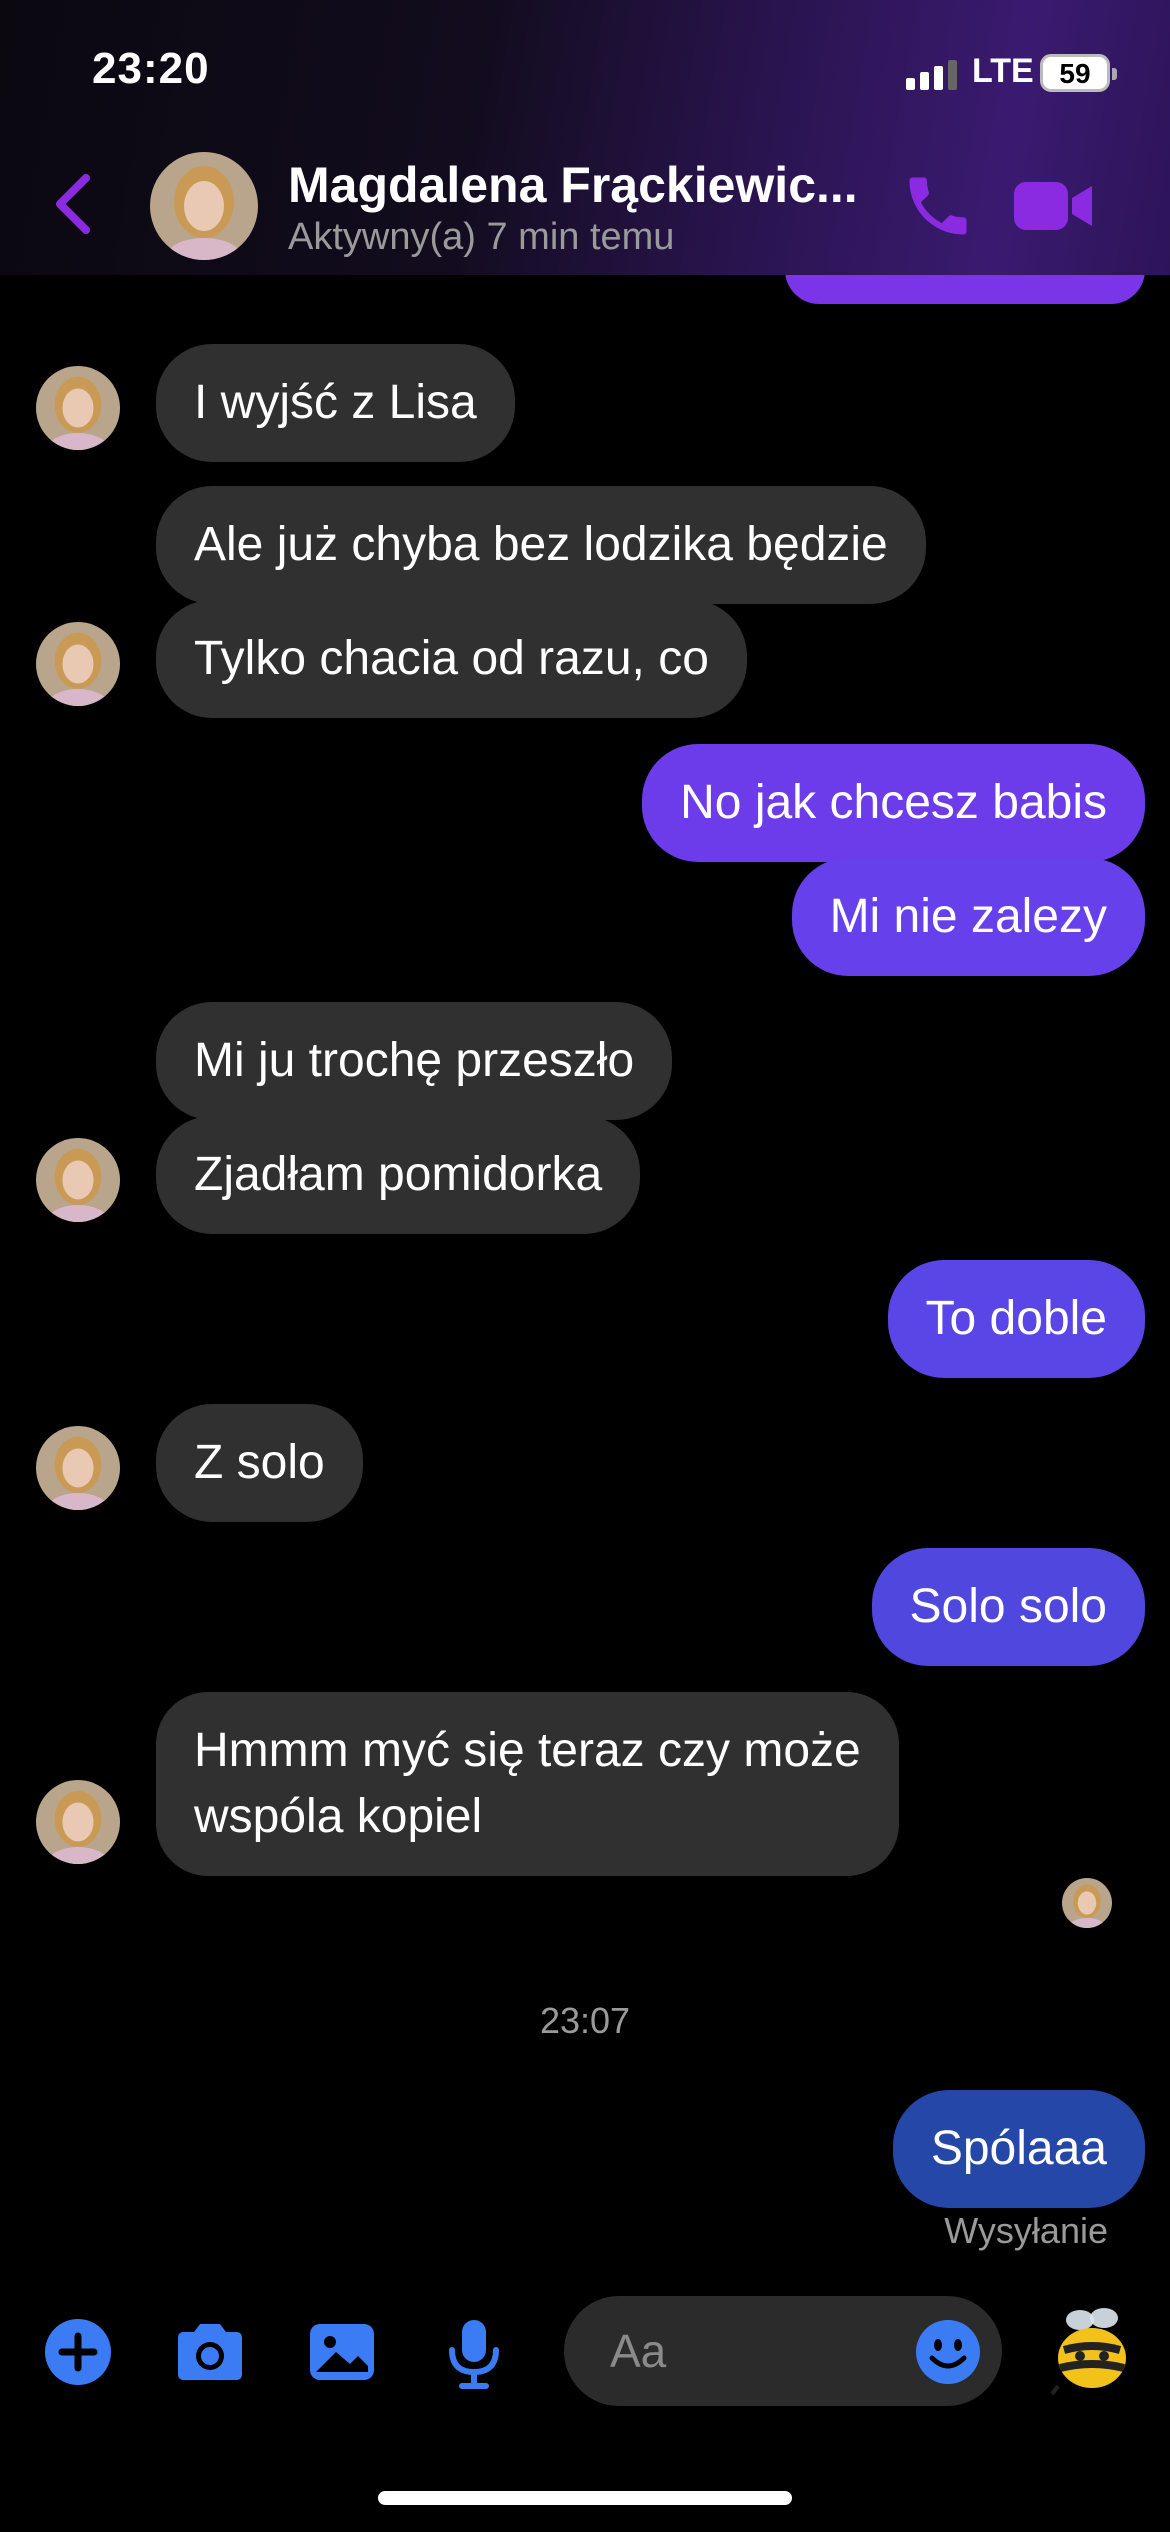 This screenshot has height=2532, width=1170. I want to click on camera-button, so click(208, 2352).